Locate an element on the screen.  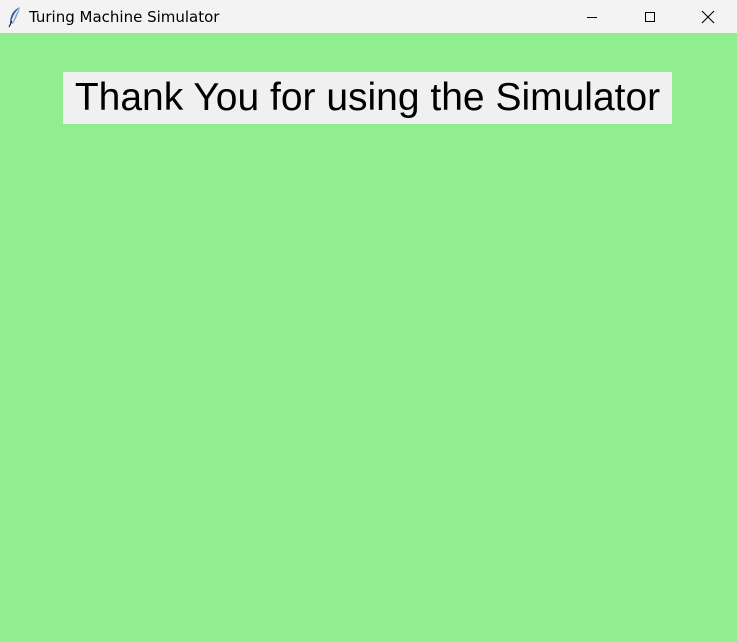
maximize-button is located at coordinates (650, 16).